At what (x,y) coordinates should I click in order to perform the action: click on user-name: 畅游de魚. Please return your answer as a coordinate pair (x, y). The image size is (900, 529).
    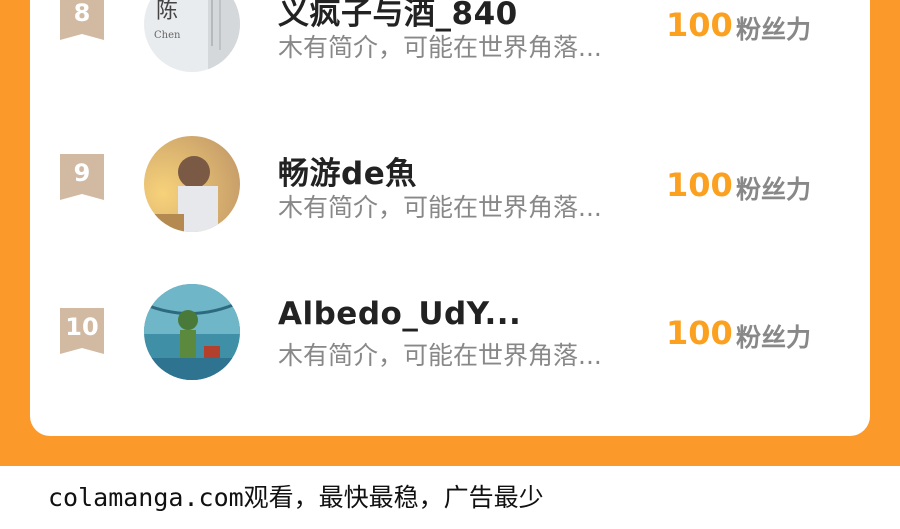
    Looking at the image, I should click on (347, 170).